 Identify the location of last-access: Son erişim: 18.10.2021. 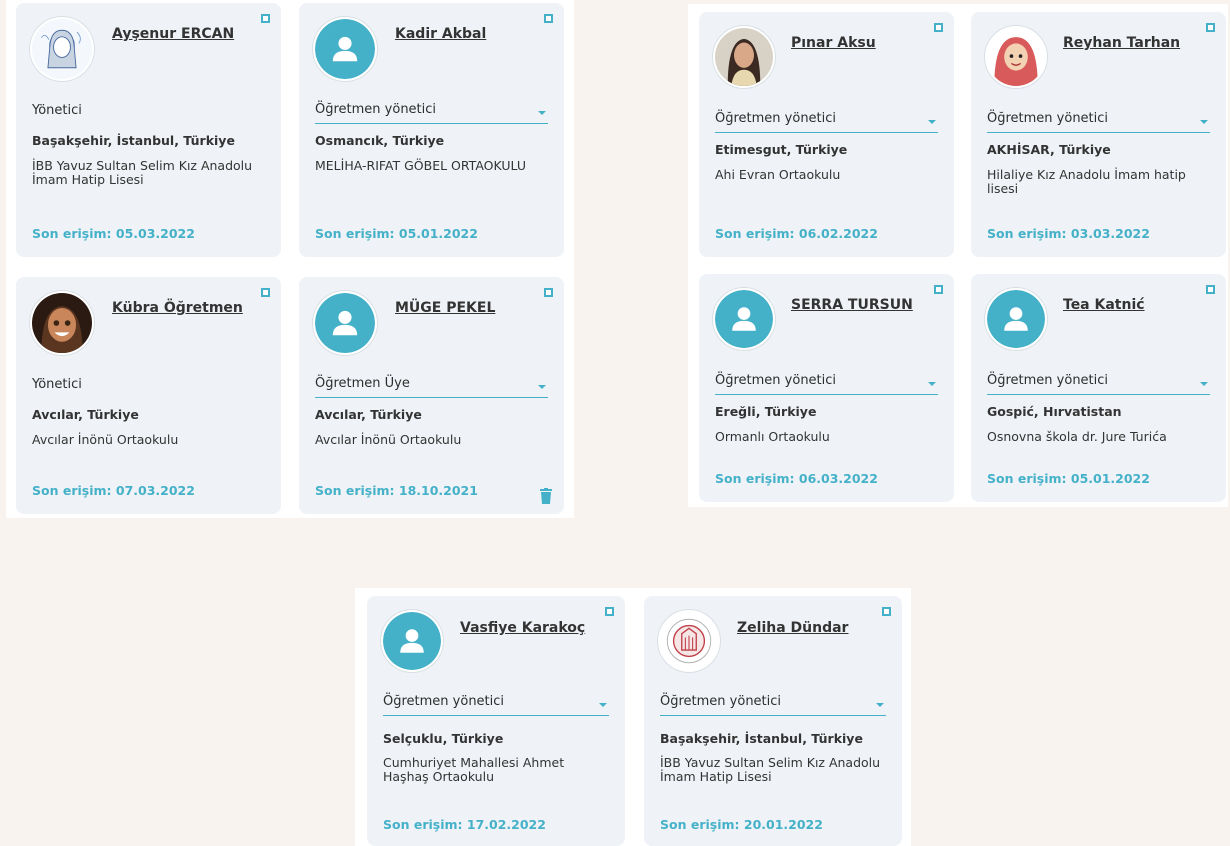
(396, 490).